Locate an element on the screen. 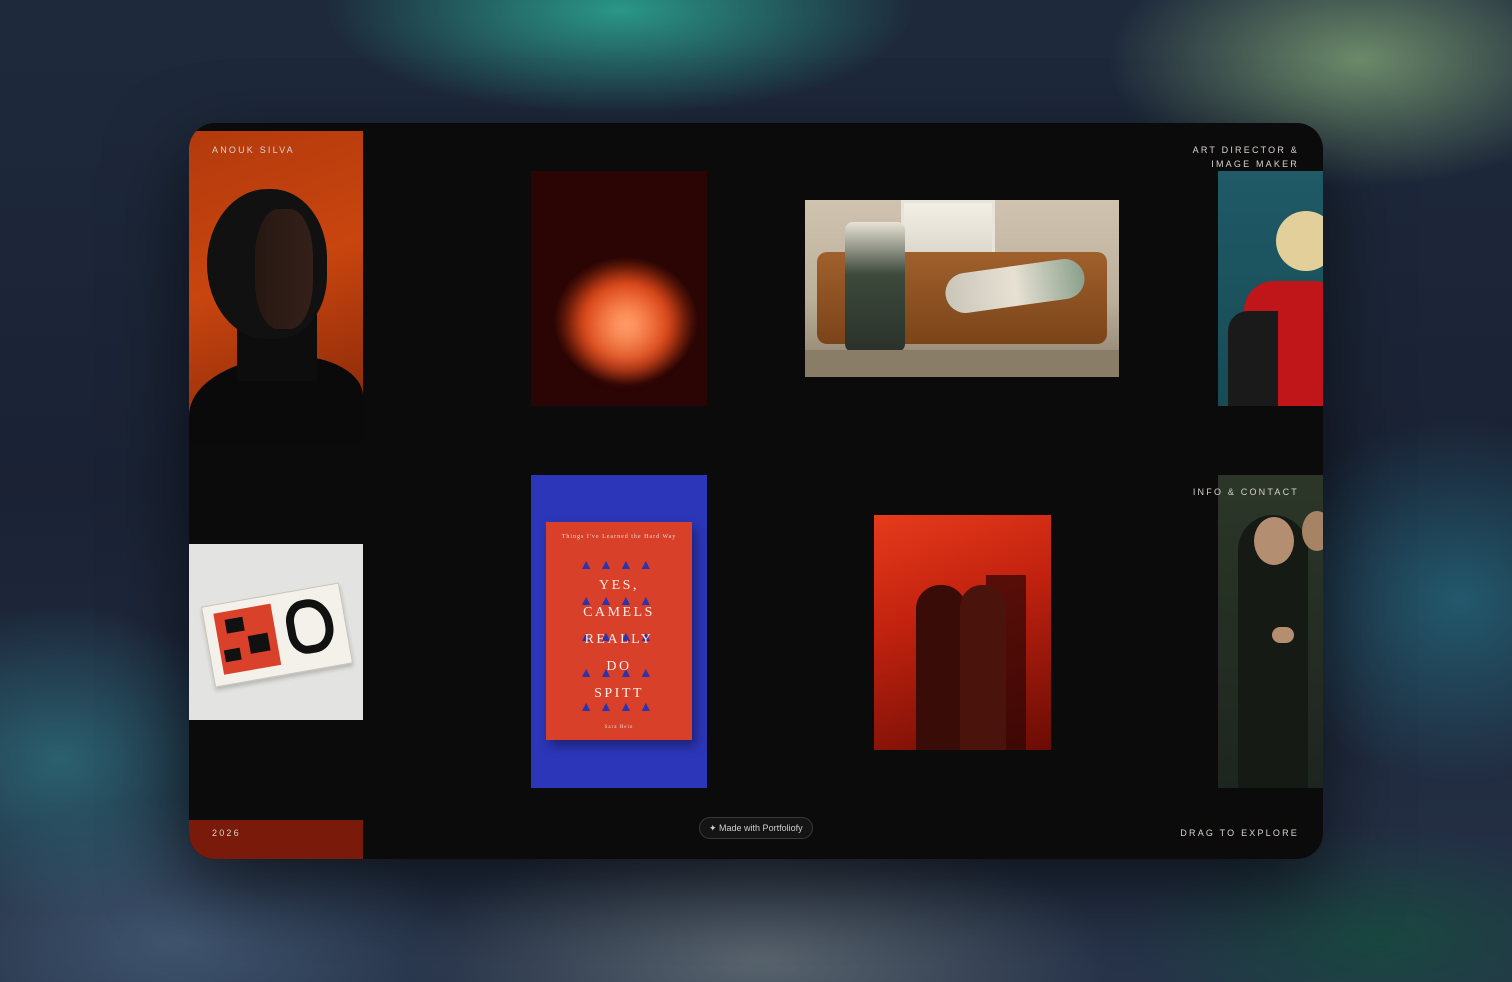  role-line-2: IMAGE MAKER is located at coordinates (1255, 164).